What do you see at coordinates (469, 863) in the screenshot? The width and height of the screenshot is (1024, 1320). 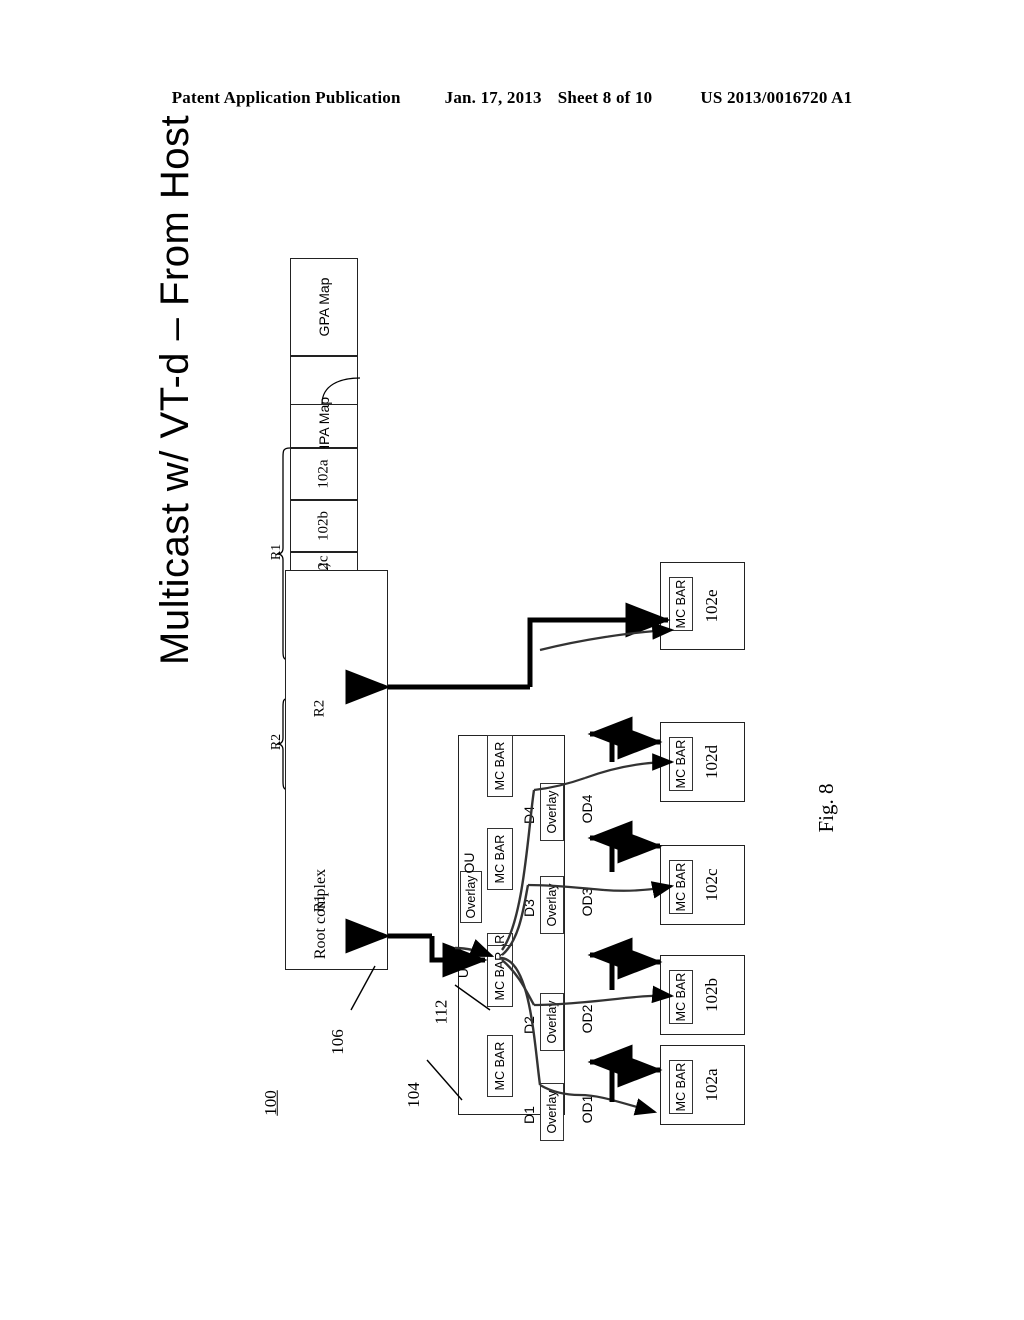 I see `upstream-overlay-name: OU` at bounding box center [469, 863].